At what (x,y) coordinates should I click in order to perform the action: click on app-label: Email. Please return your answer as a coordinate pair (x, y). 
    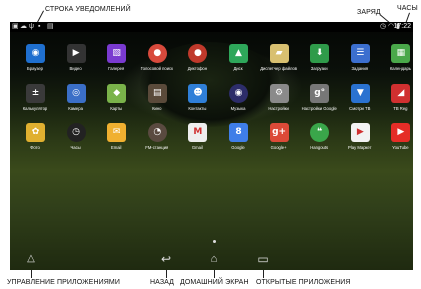
    Looking at the image, I should click on (116, 147).